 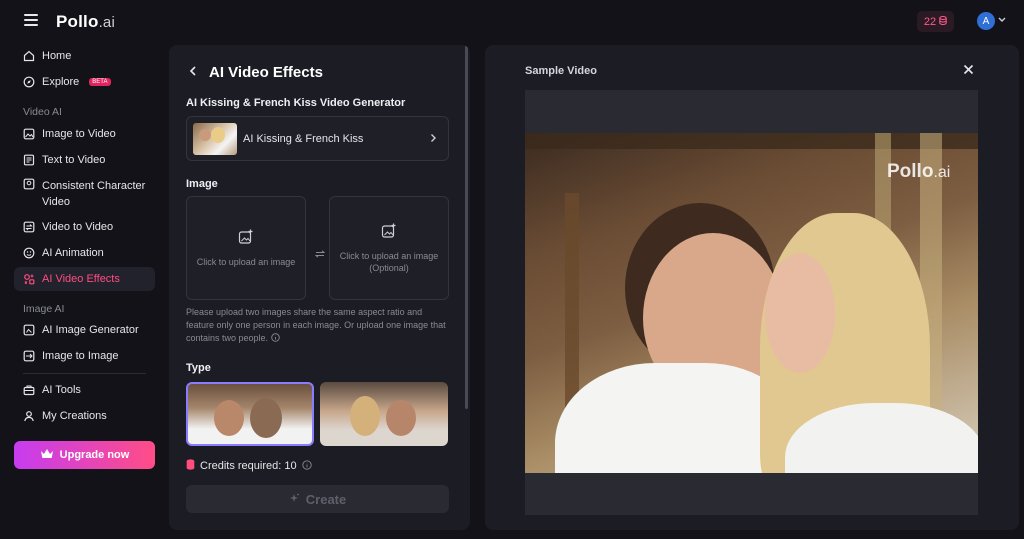 What do you see at coordinates (29, 227) in the screenshot?
I see `video-swap-icon` at bounding box center [29, 227].